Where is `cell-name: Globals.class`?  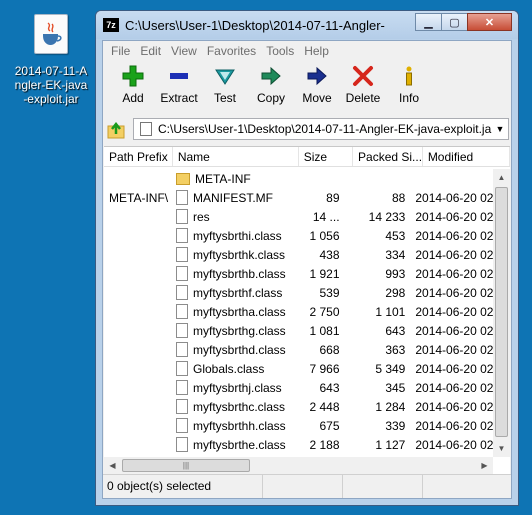 cell-name: Globals.class is located at coordinates (230, 368).